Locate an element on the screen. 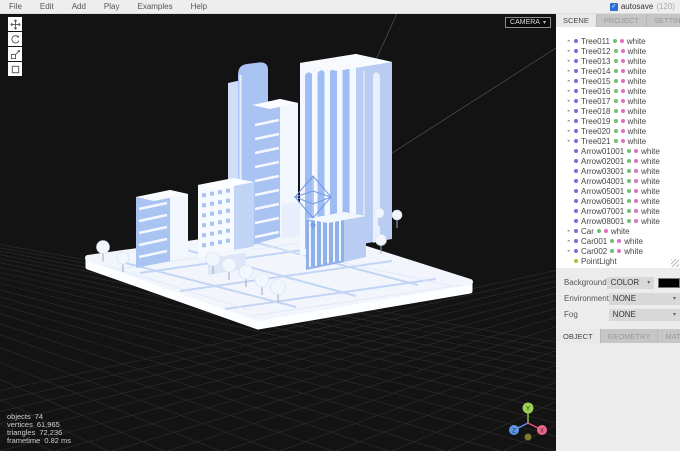 Image resolution: width=680 pixels, height=451 pixels. outliner-item-tree021: ▸ Tree021 white is located at coordinates (618, 141).